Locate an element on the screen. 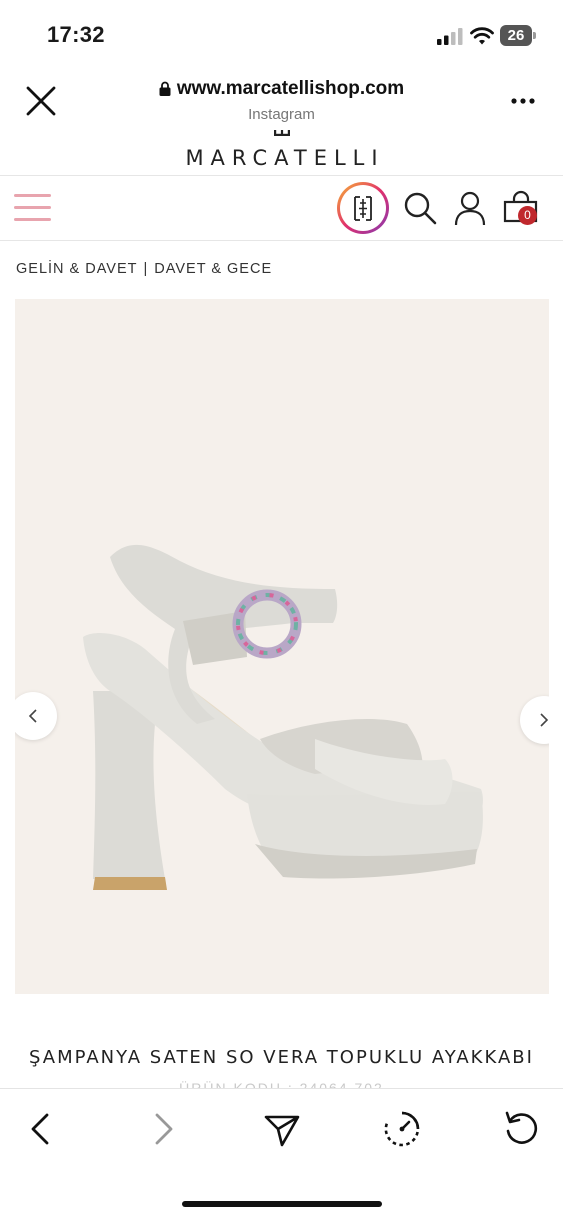  gauge-icon is located at coordinates (402, 1129).